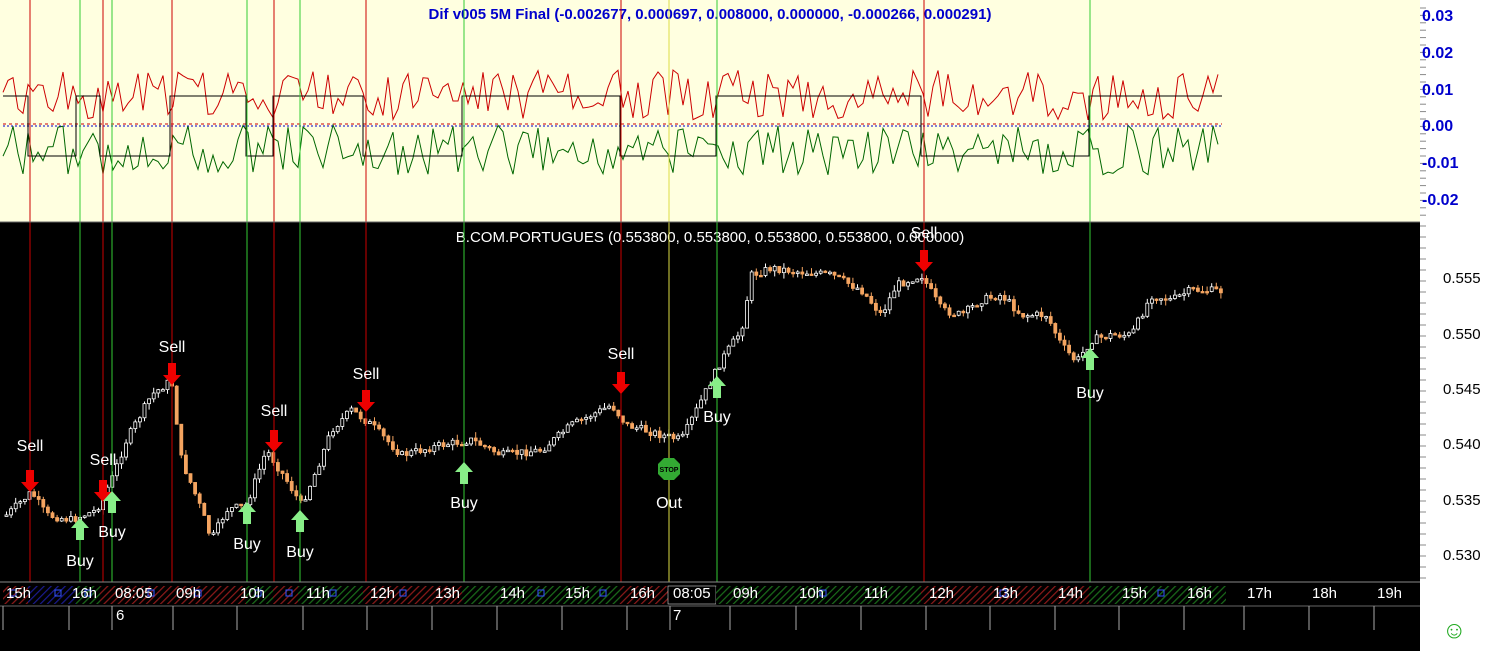  Describe the element at coordinates (669, 470) in the screenshot. I see `stop-sign-text: STOP` at that location.